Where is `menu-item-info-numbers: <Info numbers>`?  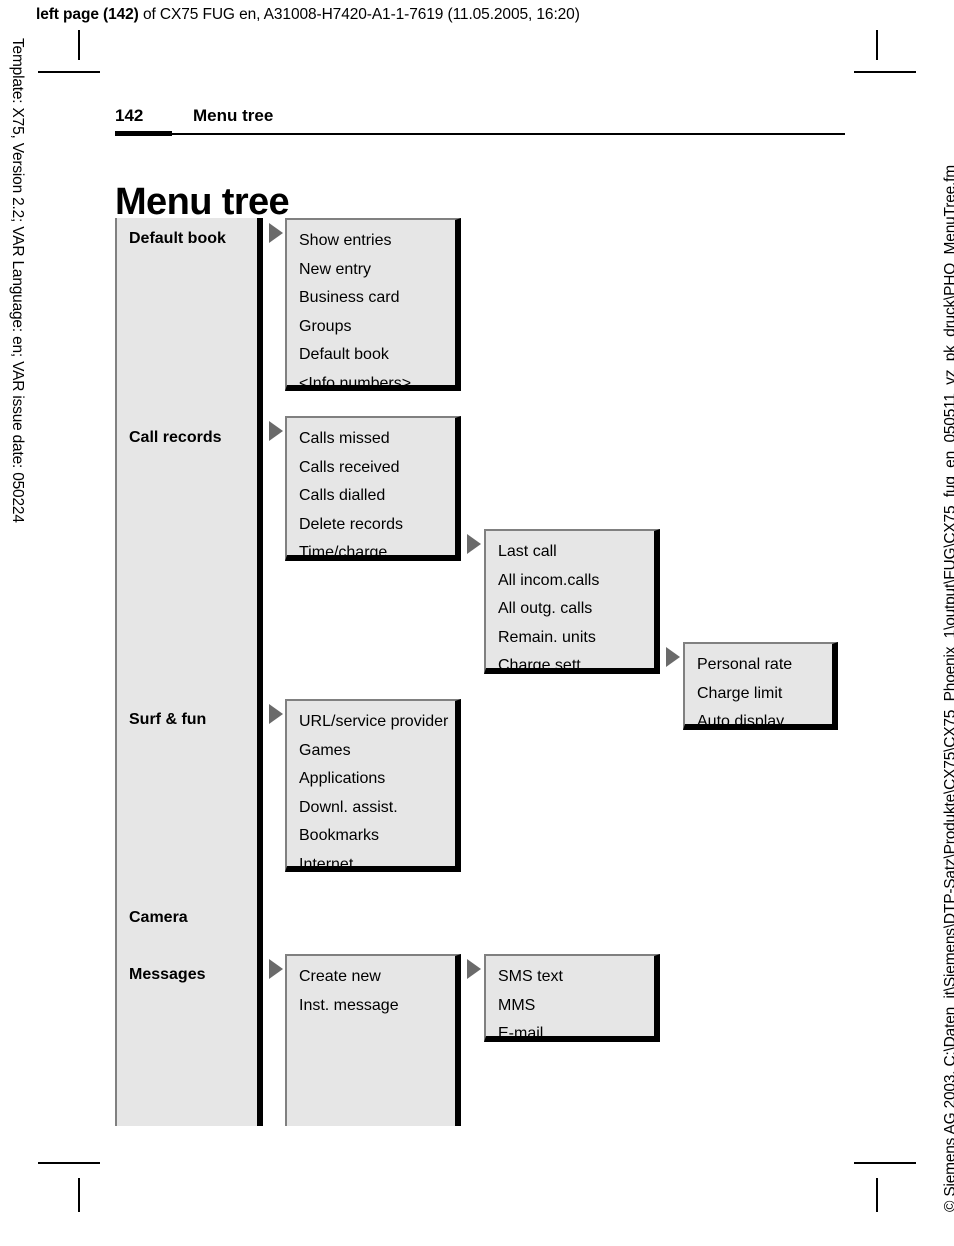
menu-item-info-numbers: <Info numbers> is located at coordinates (371, 384).